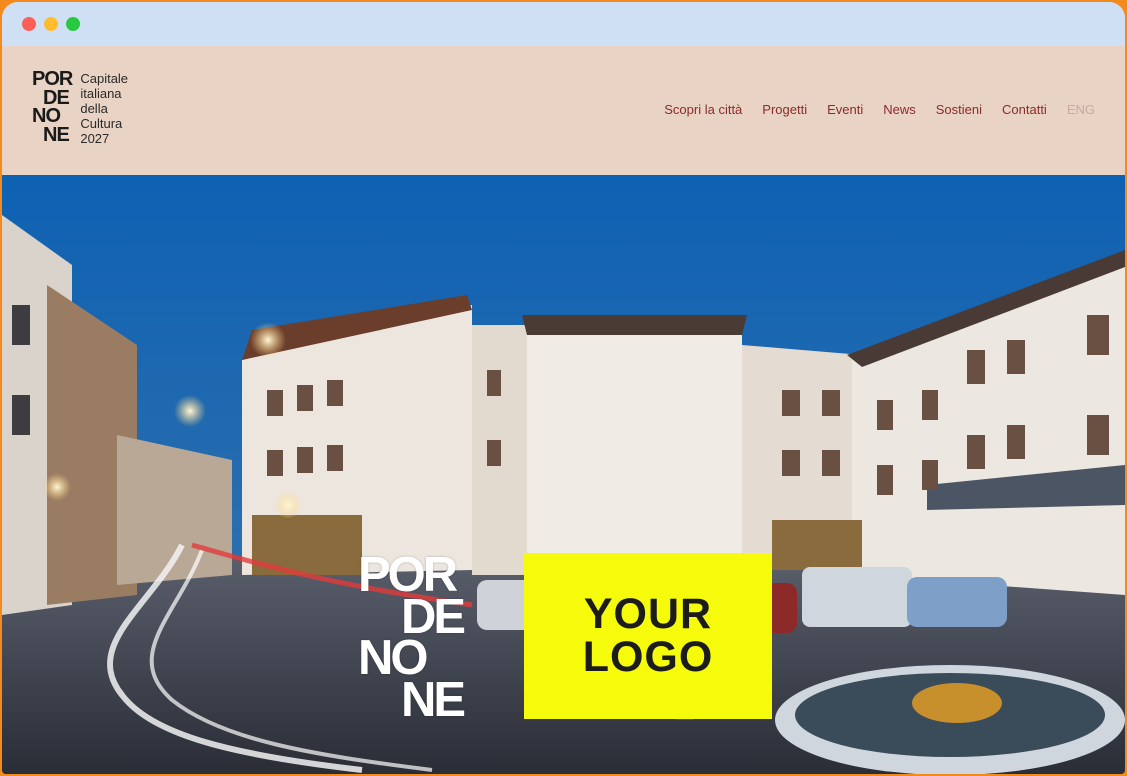 This screenshot has width=1127, height=776. Describe the element at coordinates (1081, 109) in the screenshot. I see `language-switch: ENG` at that location.